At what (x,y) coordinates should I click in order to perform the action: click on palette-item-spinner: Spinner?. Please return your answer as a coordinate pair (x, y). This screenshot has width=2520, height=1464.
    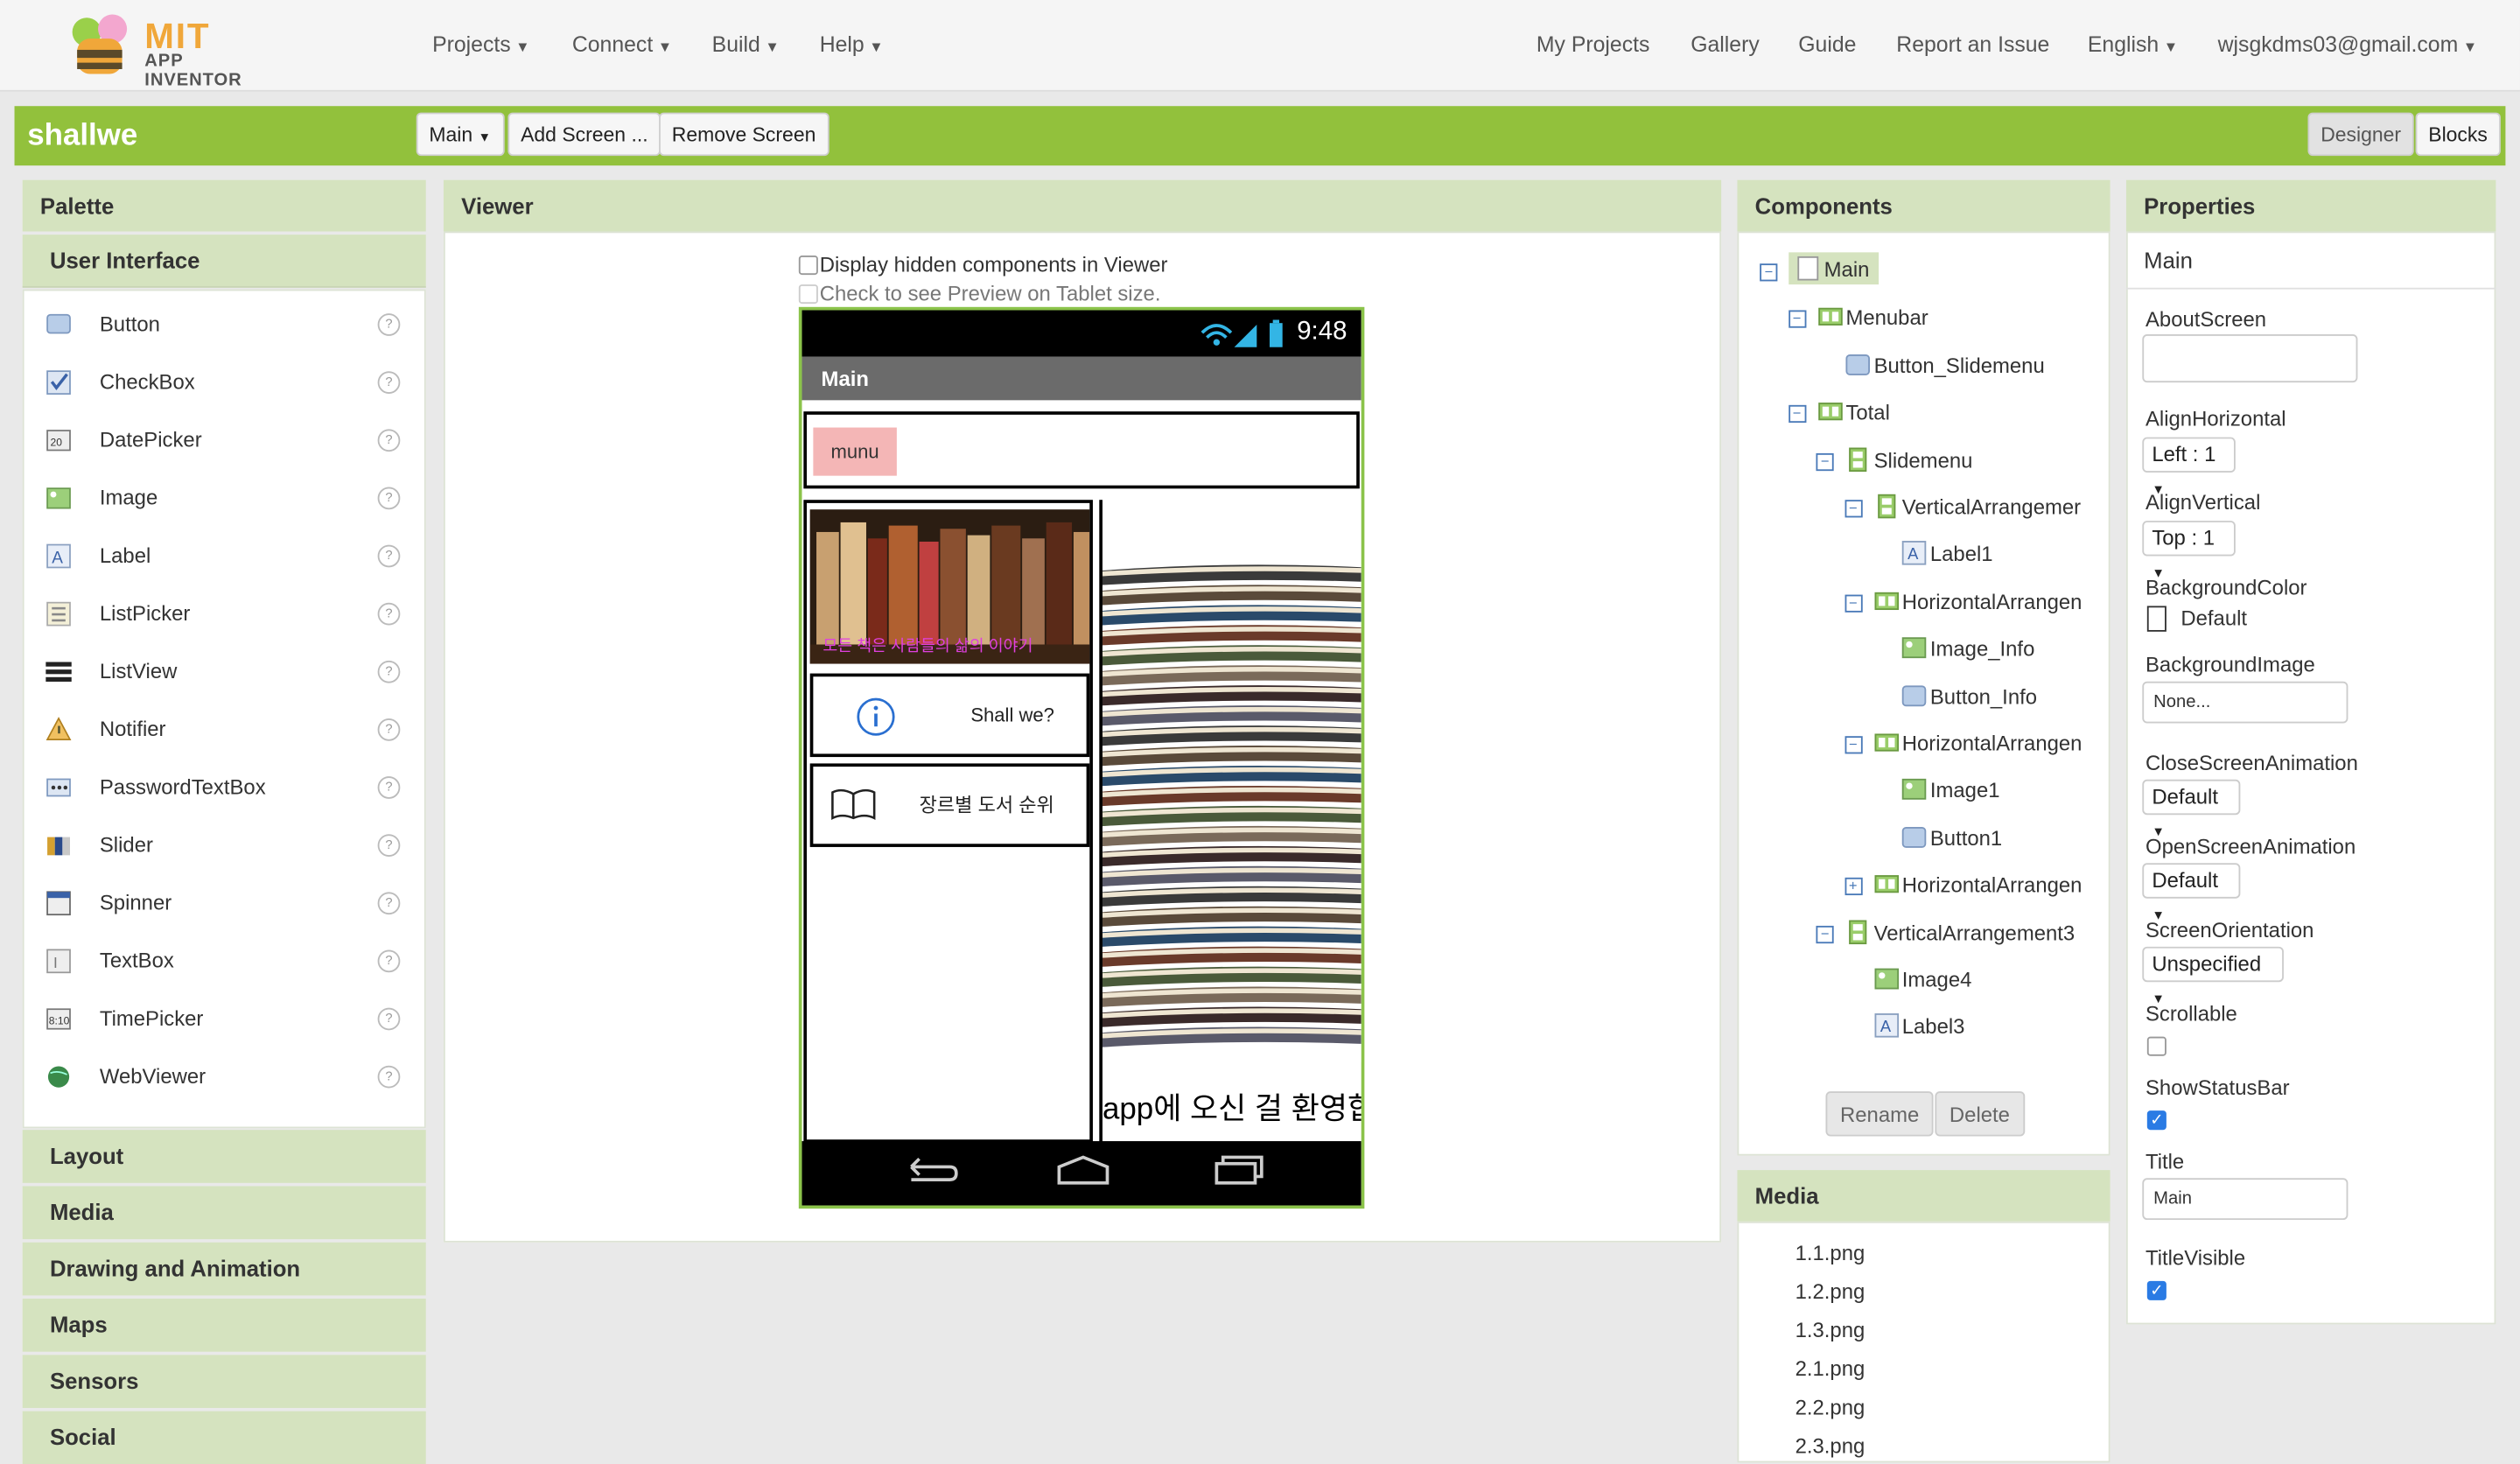
    Looking at the image, I should click on (222, 903).